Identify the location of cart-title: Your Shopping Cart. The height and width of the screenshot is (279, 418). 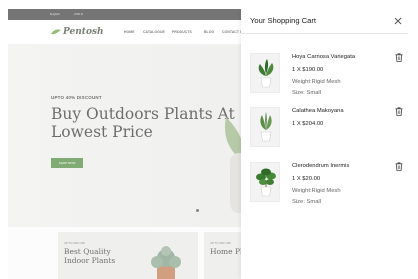
(283, 20).